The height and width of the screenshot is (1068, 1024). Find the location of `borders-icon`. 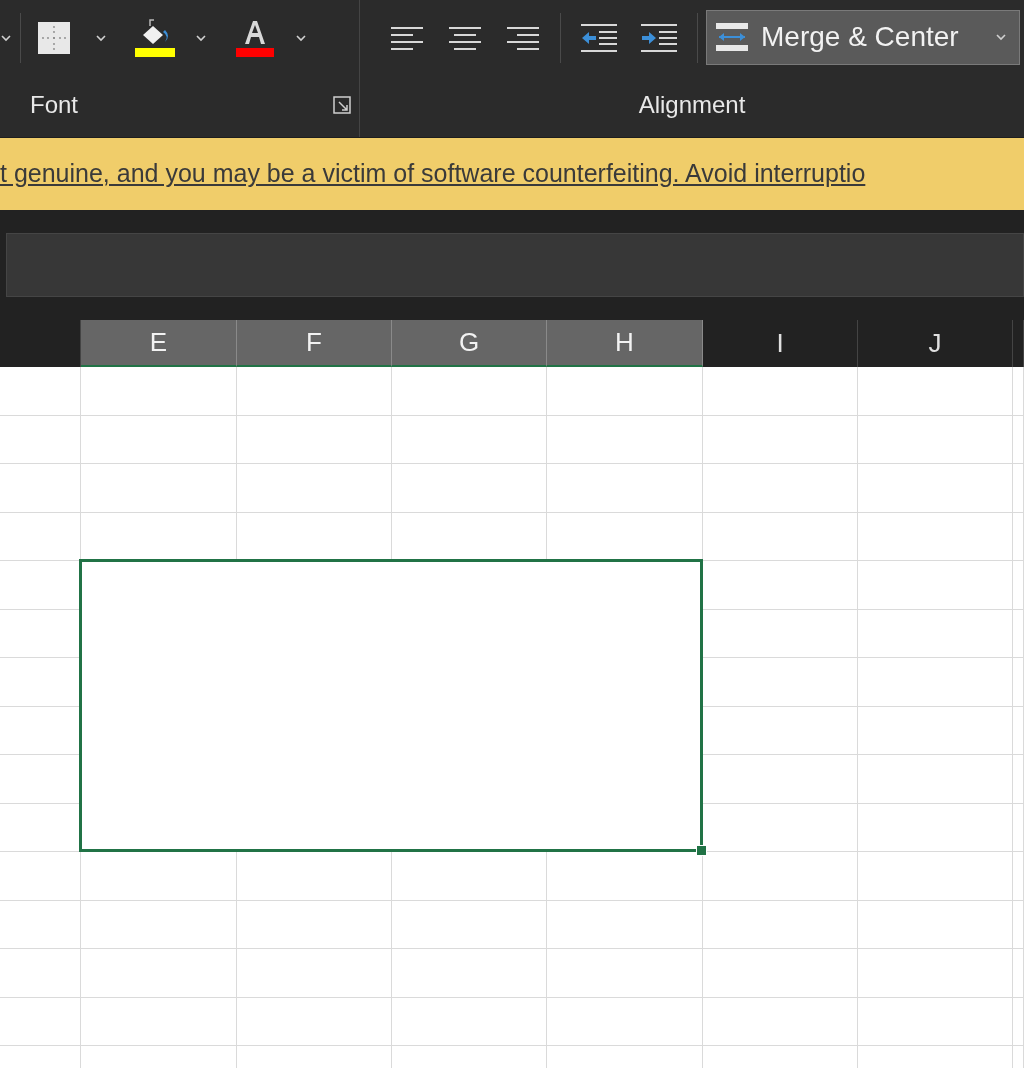

borders-icon is located at coordinates (54, 38).